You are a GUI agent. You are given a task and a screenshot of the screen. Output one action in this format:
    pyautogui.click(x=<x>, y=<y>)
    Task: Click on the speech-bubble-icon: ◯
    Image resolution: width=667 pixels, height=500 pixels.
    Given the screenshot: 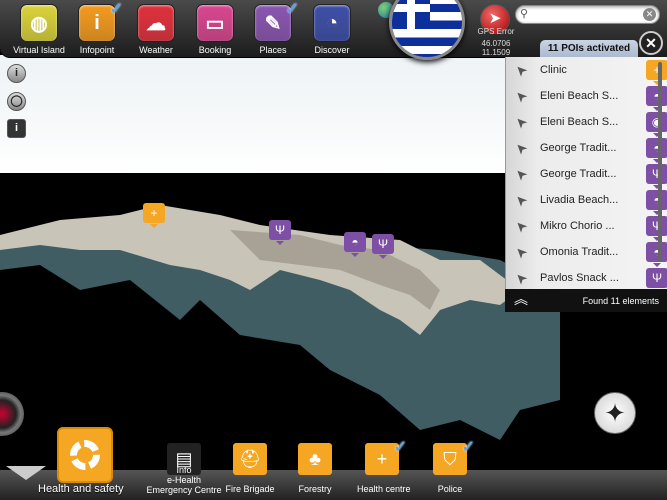 What is the action you would take?
    pyautogui.click(x=16, y=101)
    